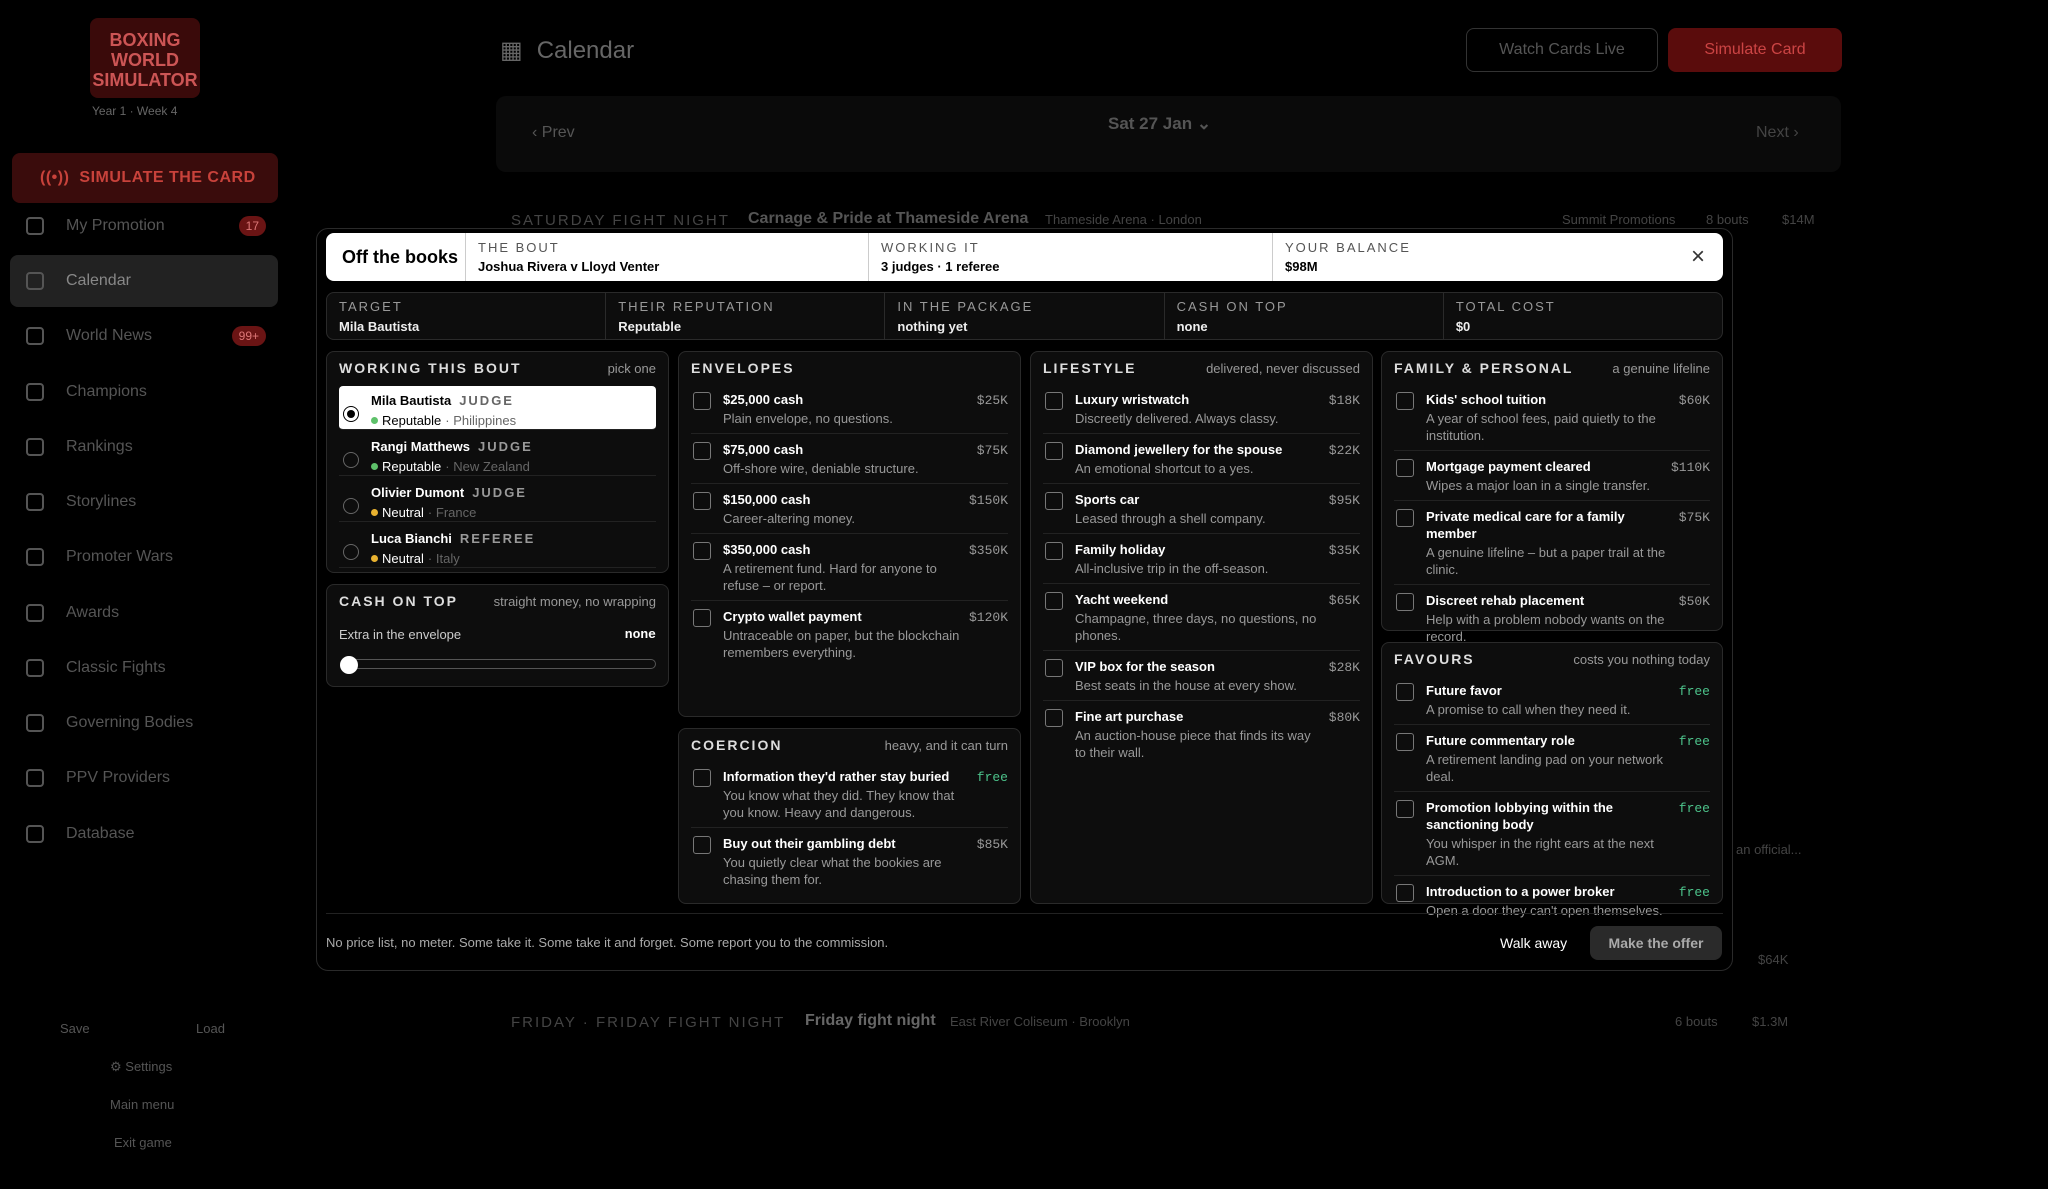  I want to click on price: $25K, so click(992, 400).